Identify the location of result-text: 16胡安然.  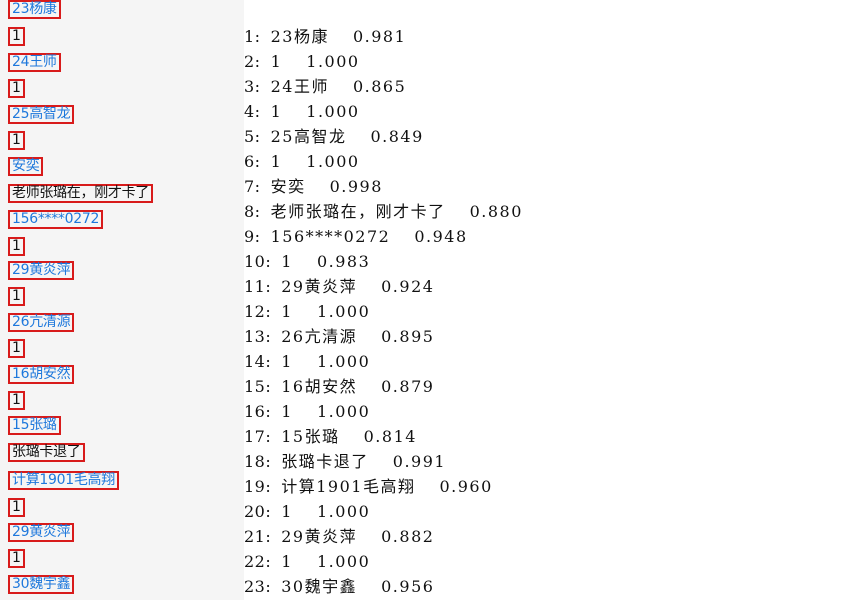
(319, 386).